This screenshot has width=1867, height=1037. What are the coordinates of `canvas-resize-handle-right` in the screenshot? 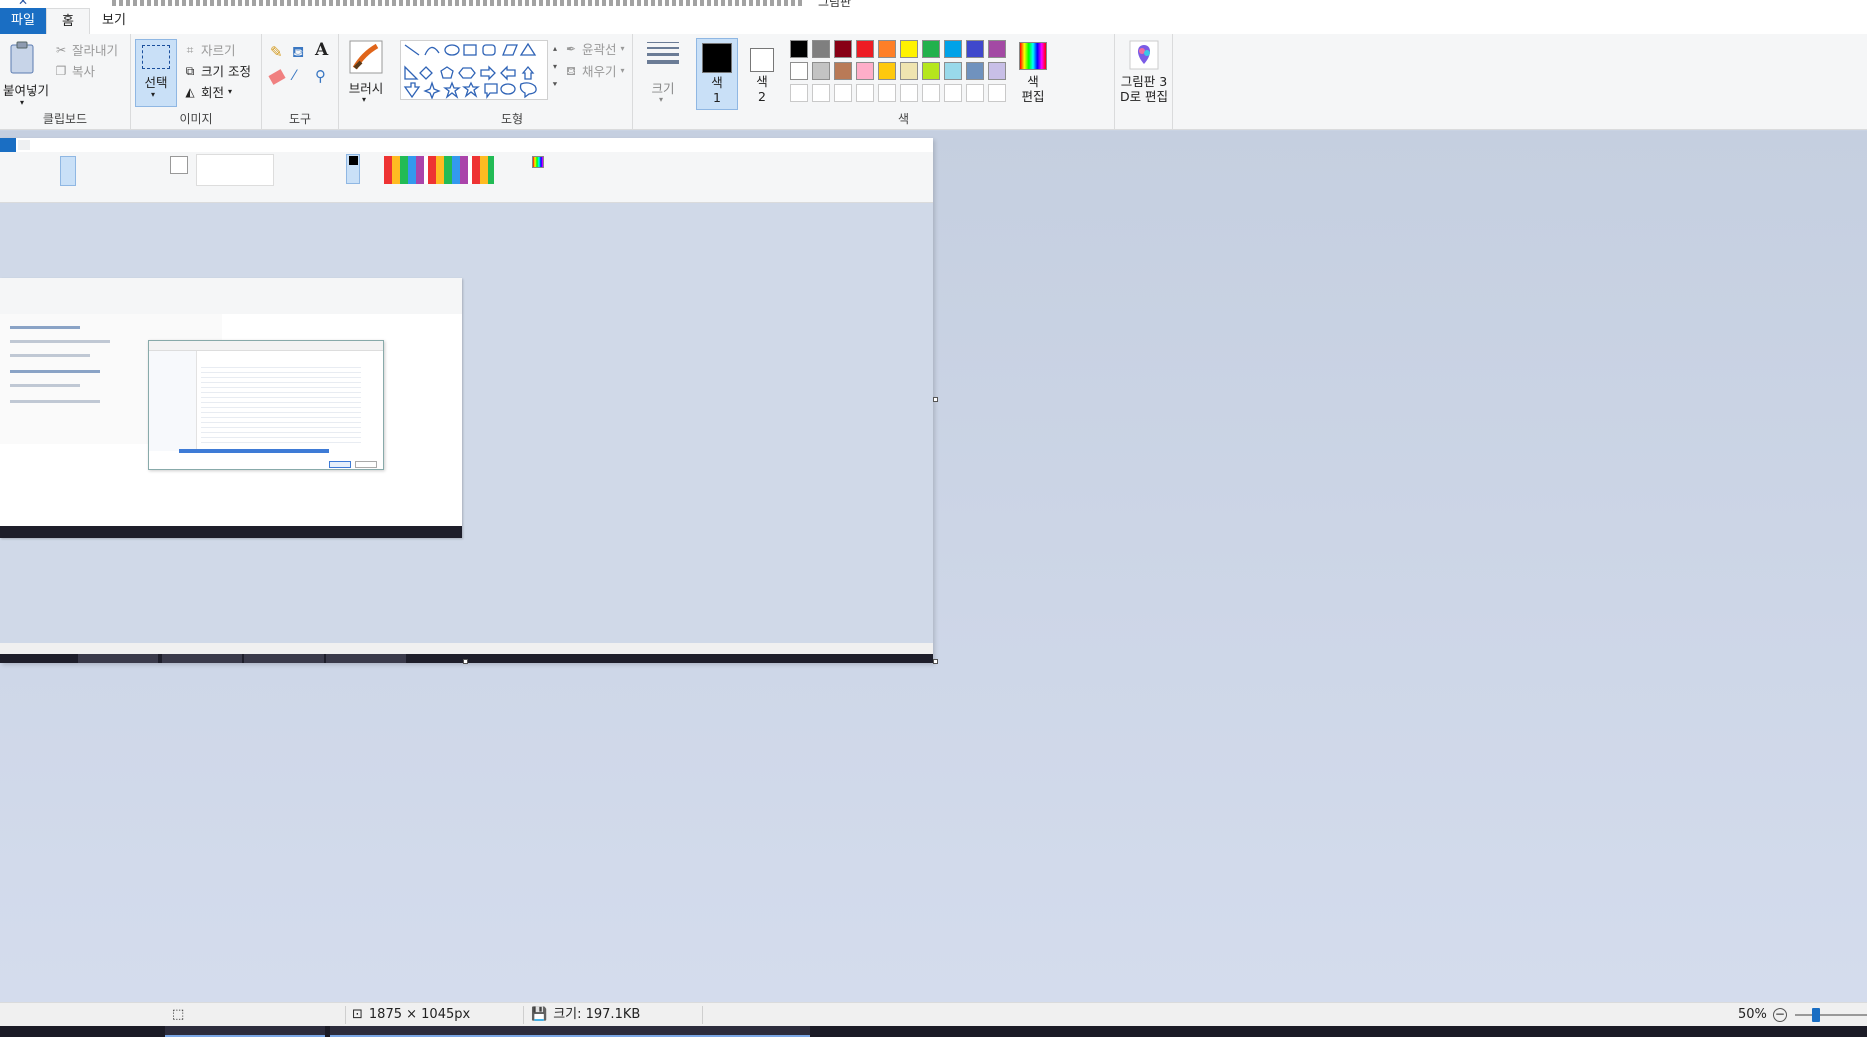 It's located at (935, 399).